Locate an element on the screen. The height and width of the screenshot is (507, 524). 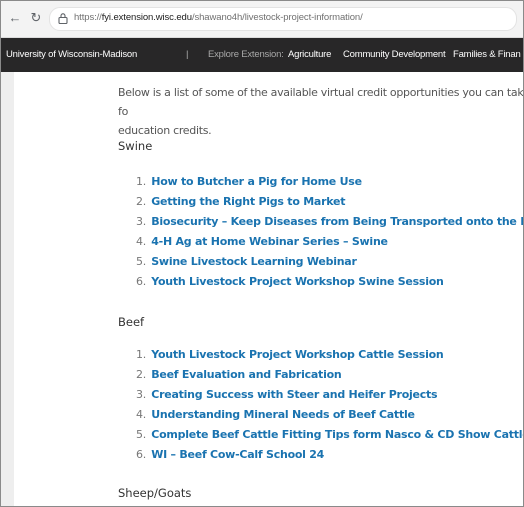
university-link: University of Wisconsin-Madison is located at coordinates (71, 54).